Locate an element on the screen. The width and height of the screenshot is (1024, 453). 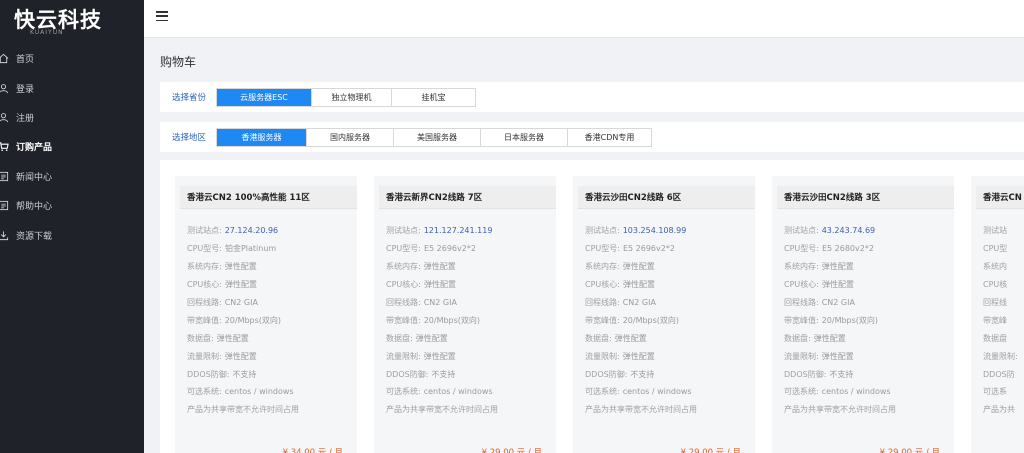
test-site-ip: 121.127.241.119 is located at coordinates (458, 230).